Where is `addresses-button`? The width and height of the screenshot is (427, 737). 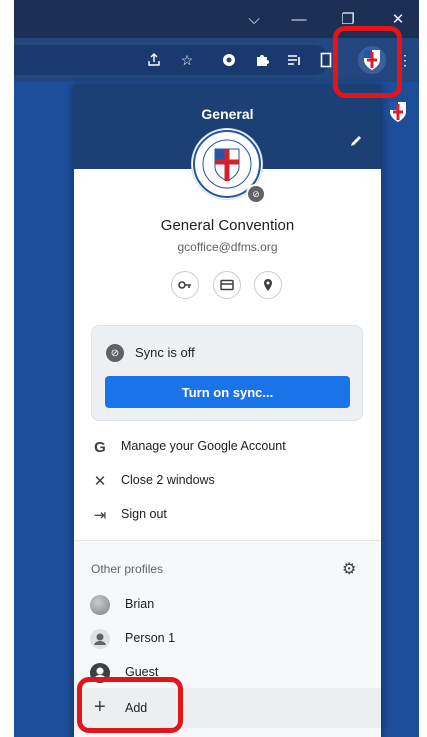 addresses-button is located at coordinates (268, 285).